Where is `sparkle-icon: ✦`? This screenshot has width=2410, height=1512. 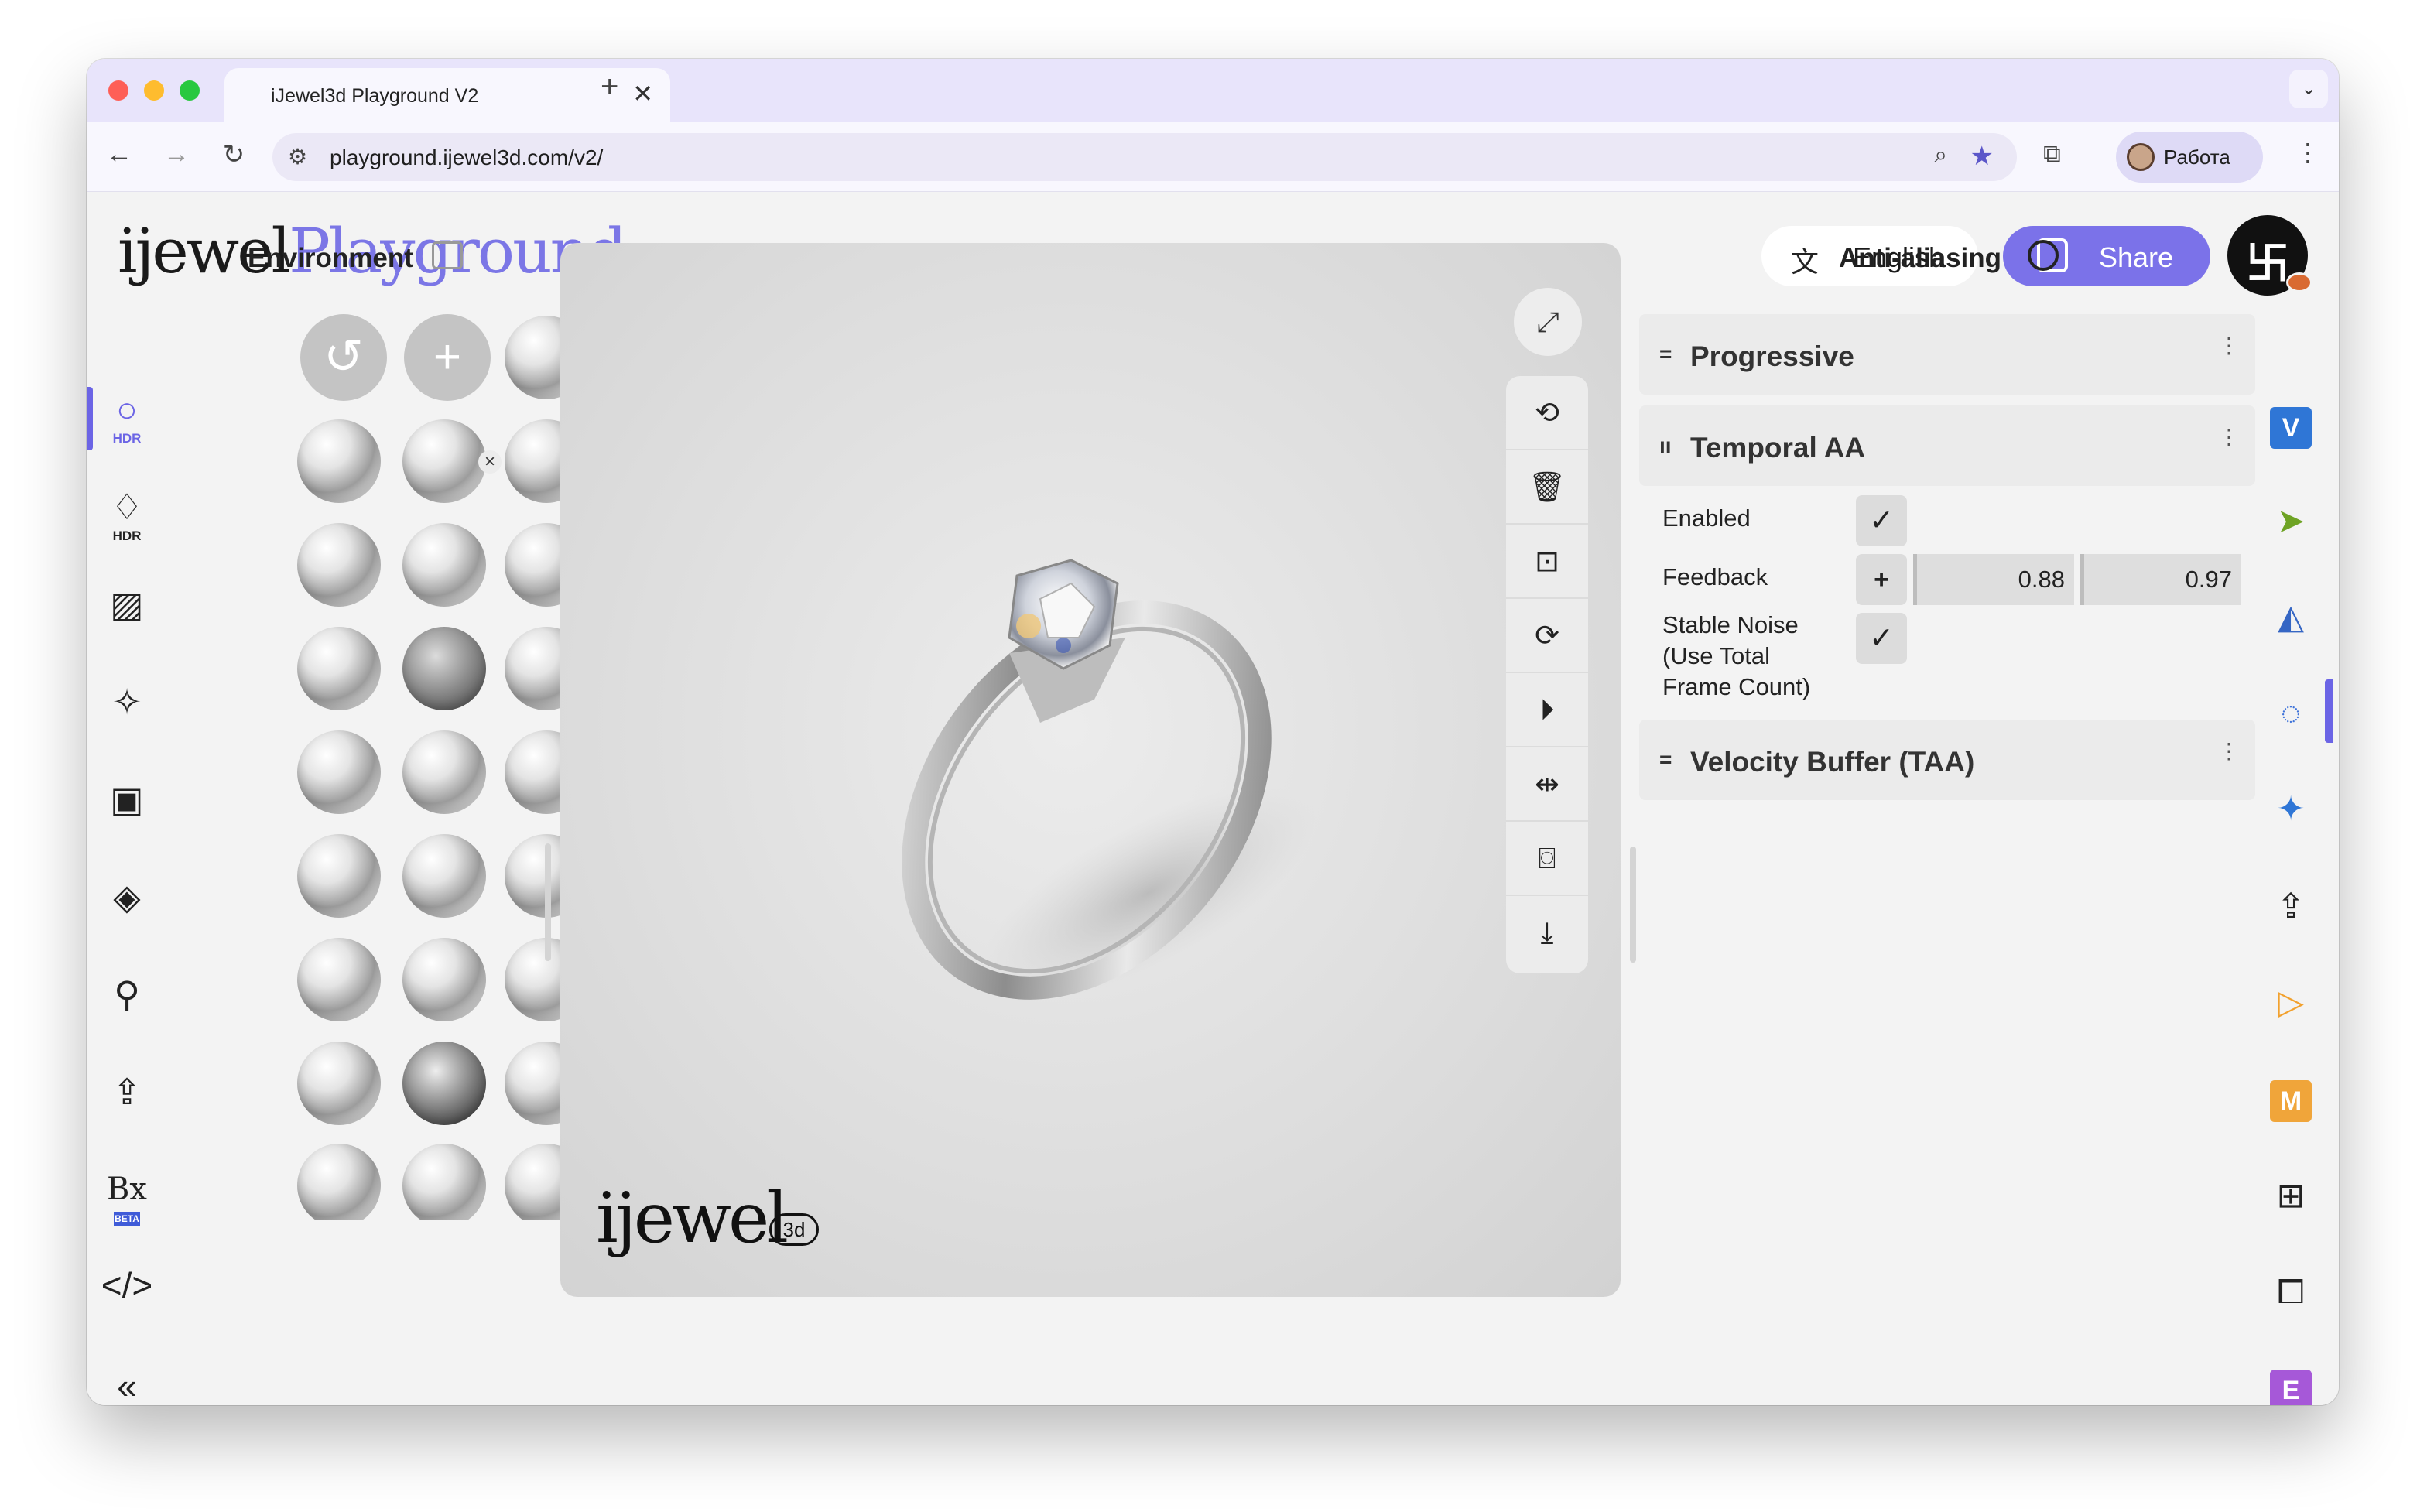 sparkle-icon: ✦ is located at coordinates (2291, 809).